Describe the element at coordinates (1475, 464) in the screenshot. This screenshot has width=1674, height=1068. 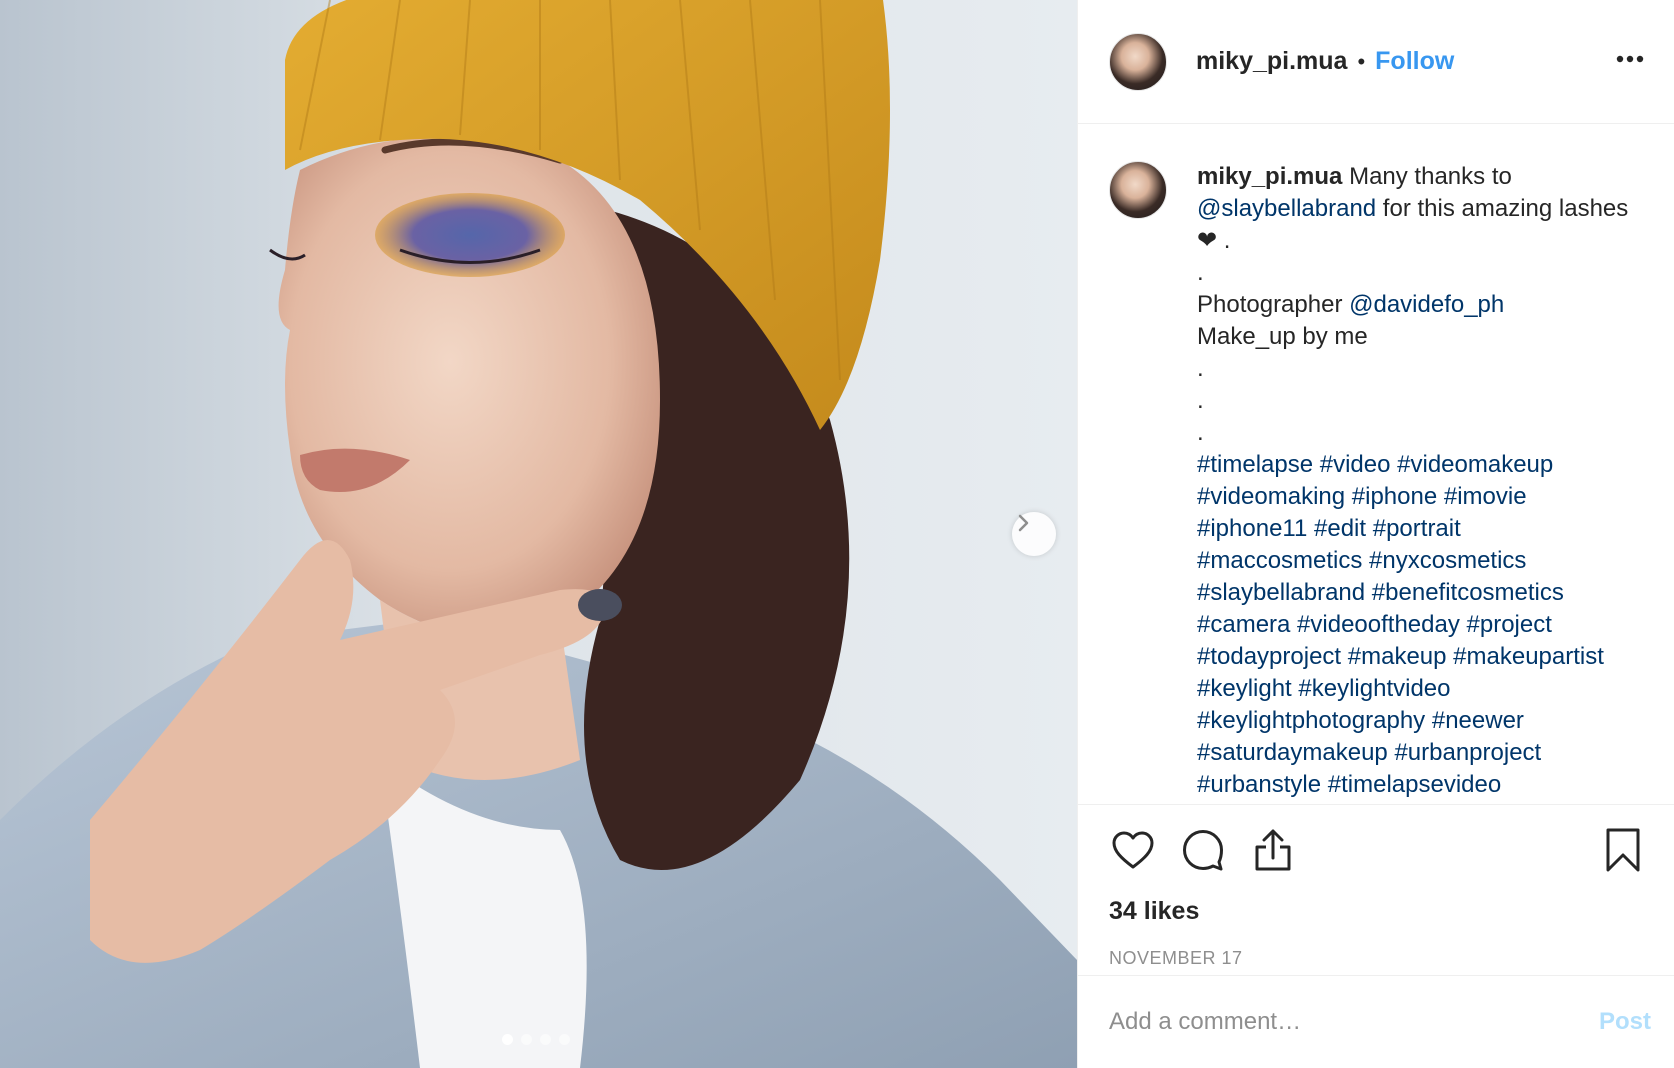
I see `hashtag-link: #videomakeup` at that location.